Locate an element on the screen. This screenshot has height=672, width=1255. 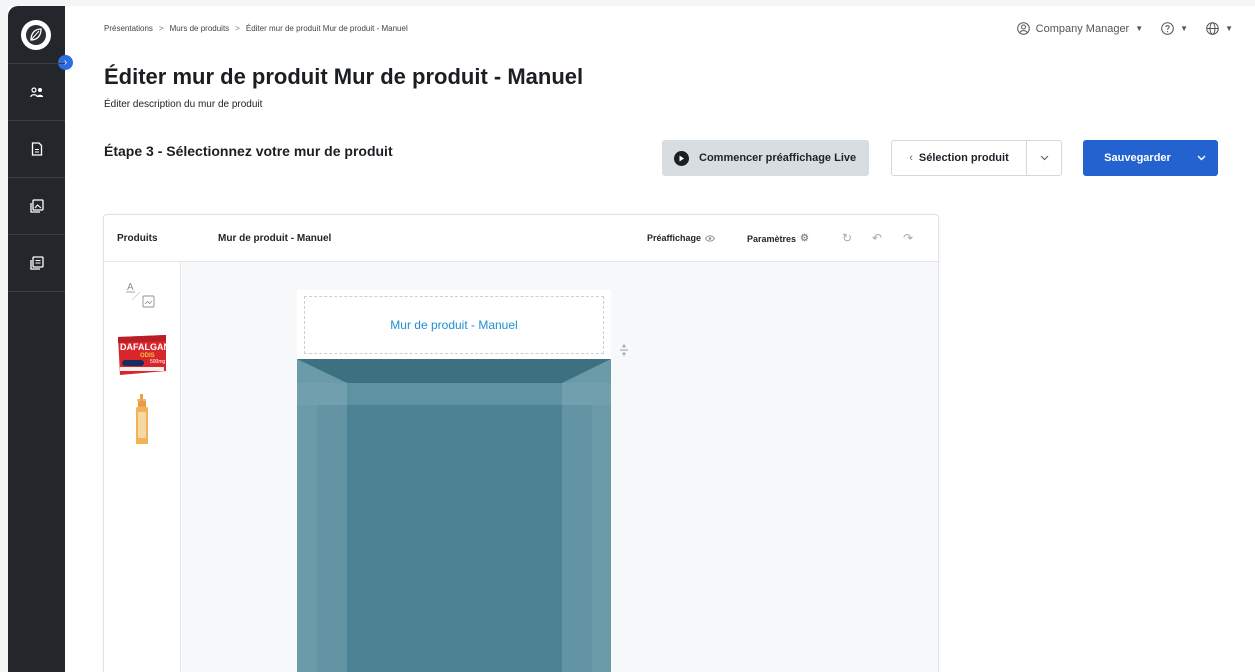
product-wall: Mur de produit - Manuel is located at coordinates (454, 481).